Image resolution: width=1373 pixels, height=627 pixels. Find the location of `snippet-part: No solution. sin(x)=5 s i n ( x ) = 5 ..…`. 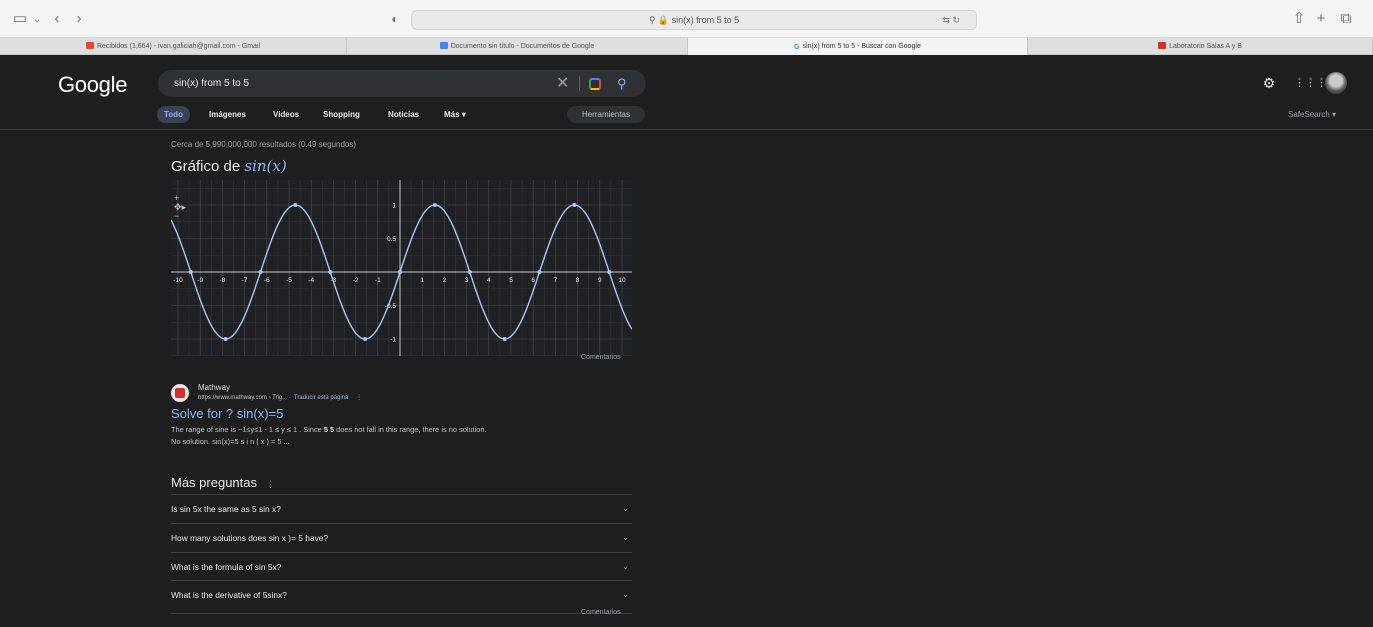

snippet-part: No solution. sin(x)=5 s i n ( x ) = 5 ..… is located at coordinates (230, 441).